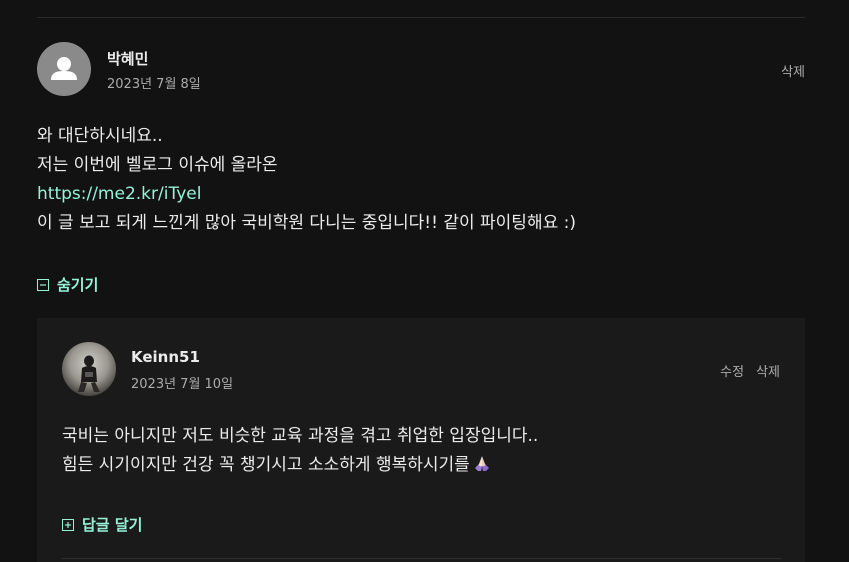 Image resolution: width=849 pixels, height=562 pixels. Describe the element at coordinates (154, 84) in the screenshot. I see `comment-date: 2023년 7월 8일` at that location.